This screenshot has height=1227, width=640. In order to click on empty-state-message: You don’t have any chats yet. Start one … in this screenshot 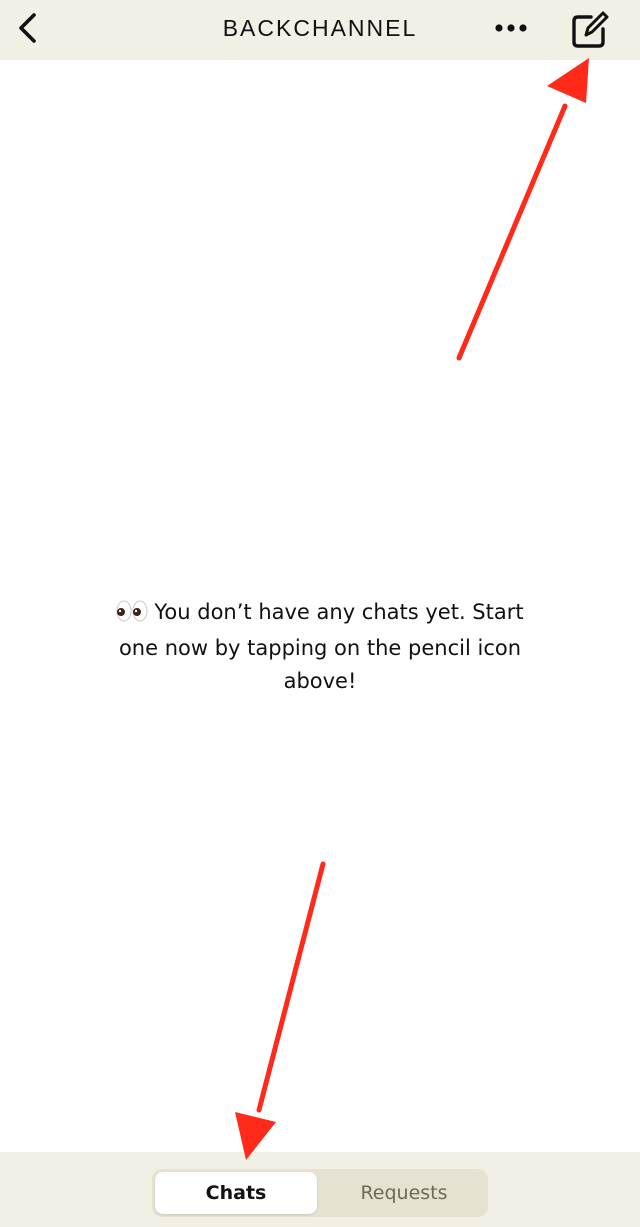, I will do `click(320, 647)`.